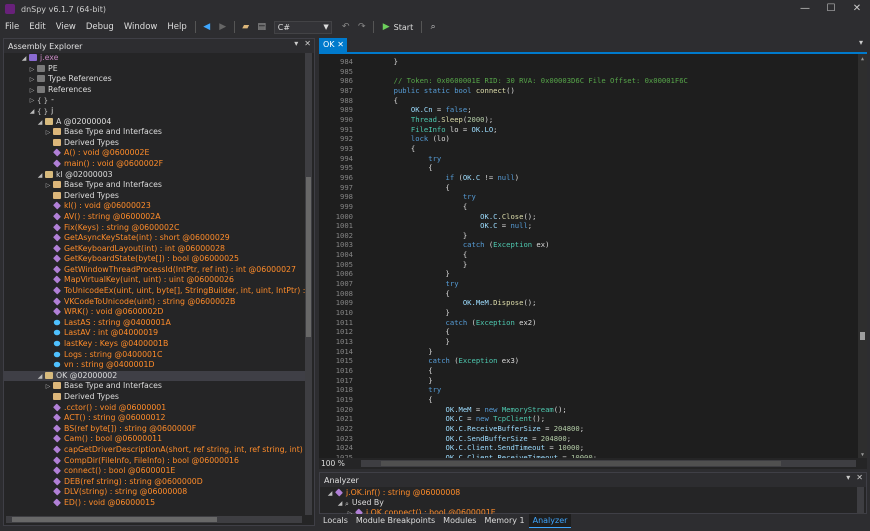  Describe the element at coordinates (550, 520) in the screenshot. I see `tab-analyzer: Analyzer` at that location.